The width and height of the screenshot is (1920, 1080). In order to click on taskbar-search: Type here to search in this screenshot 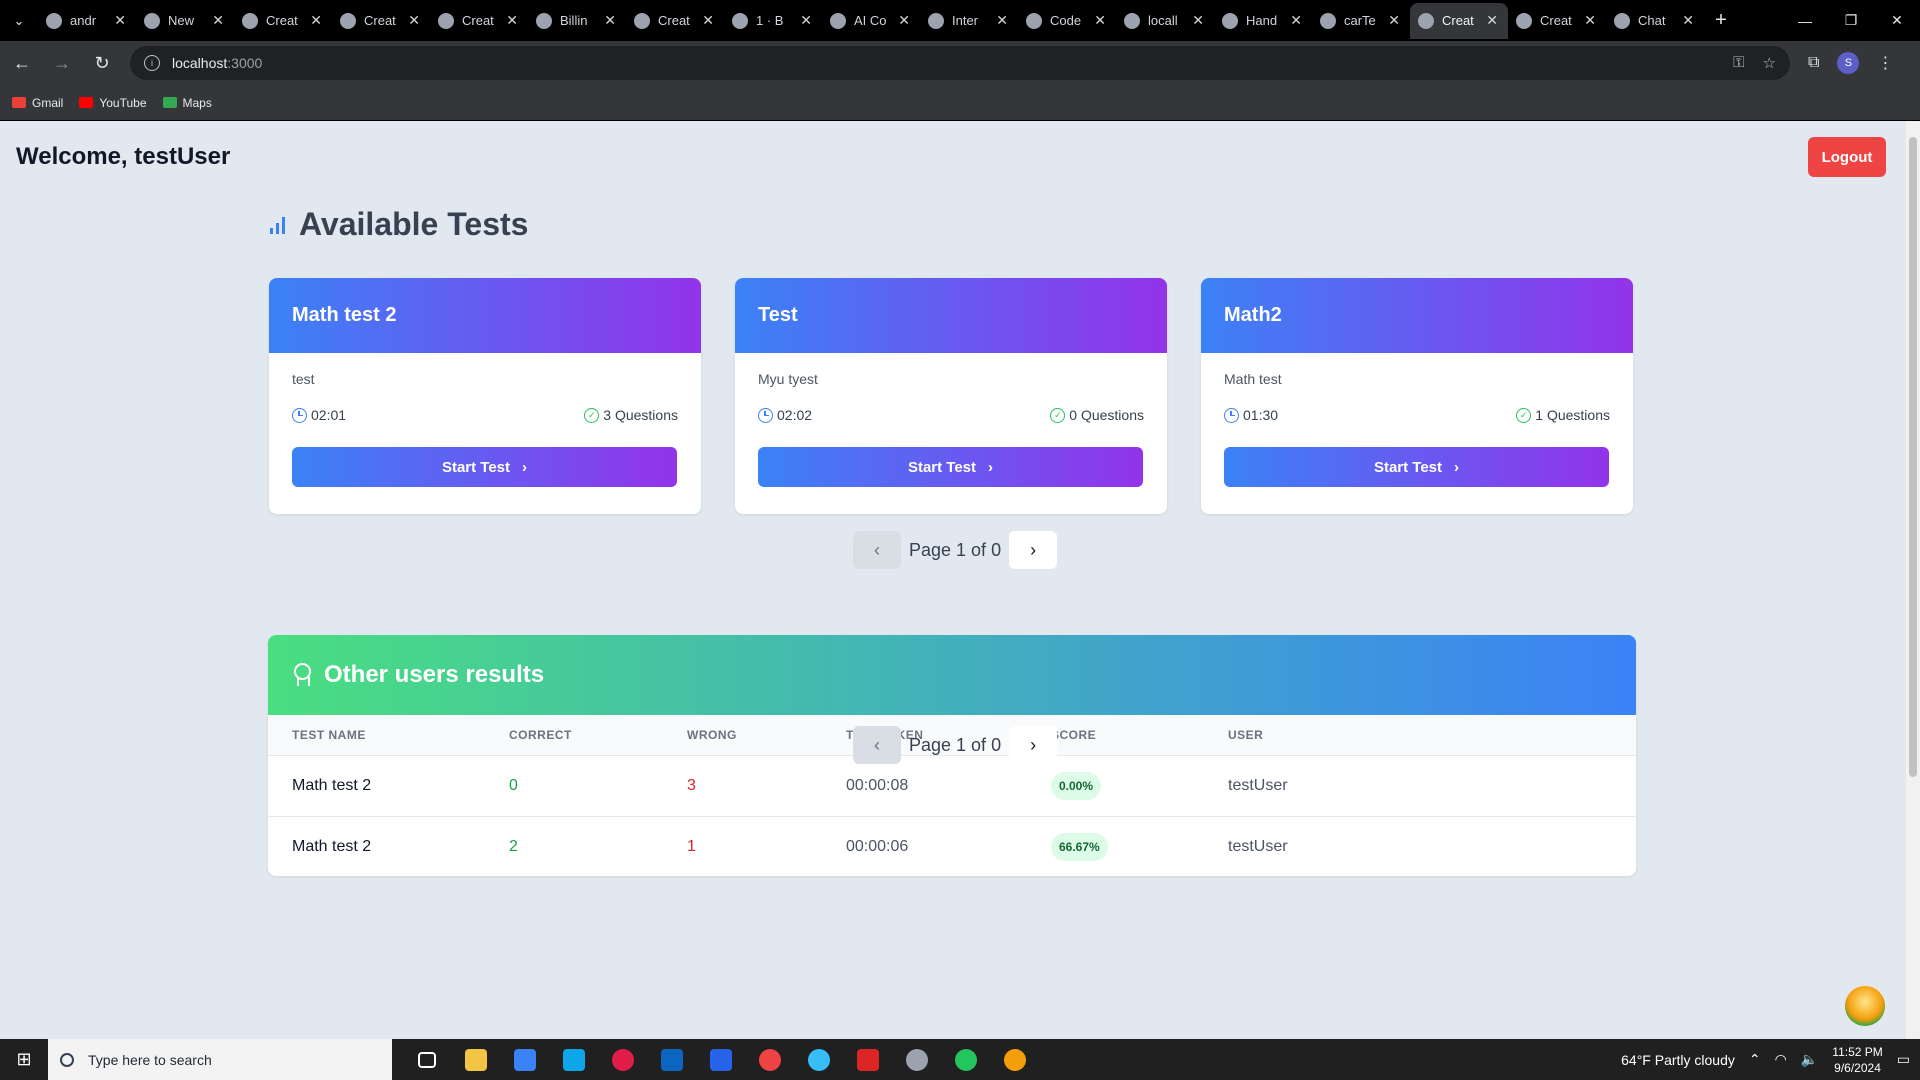, I will do `click(220, 1059)`.